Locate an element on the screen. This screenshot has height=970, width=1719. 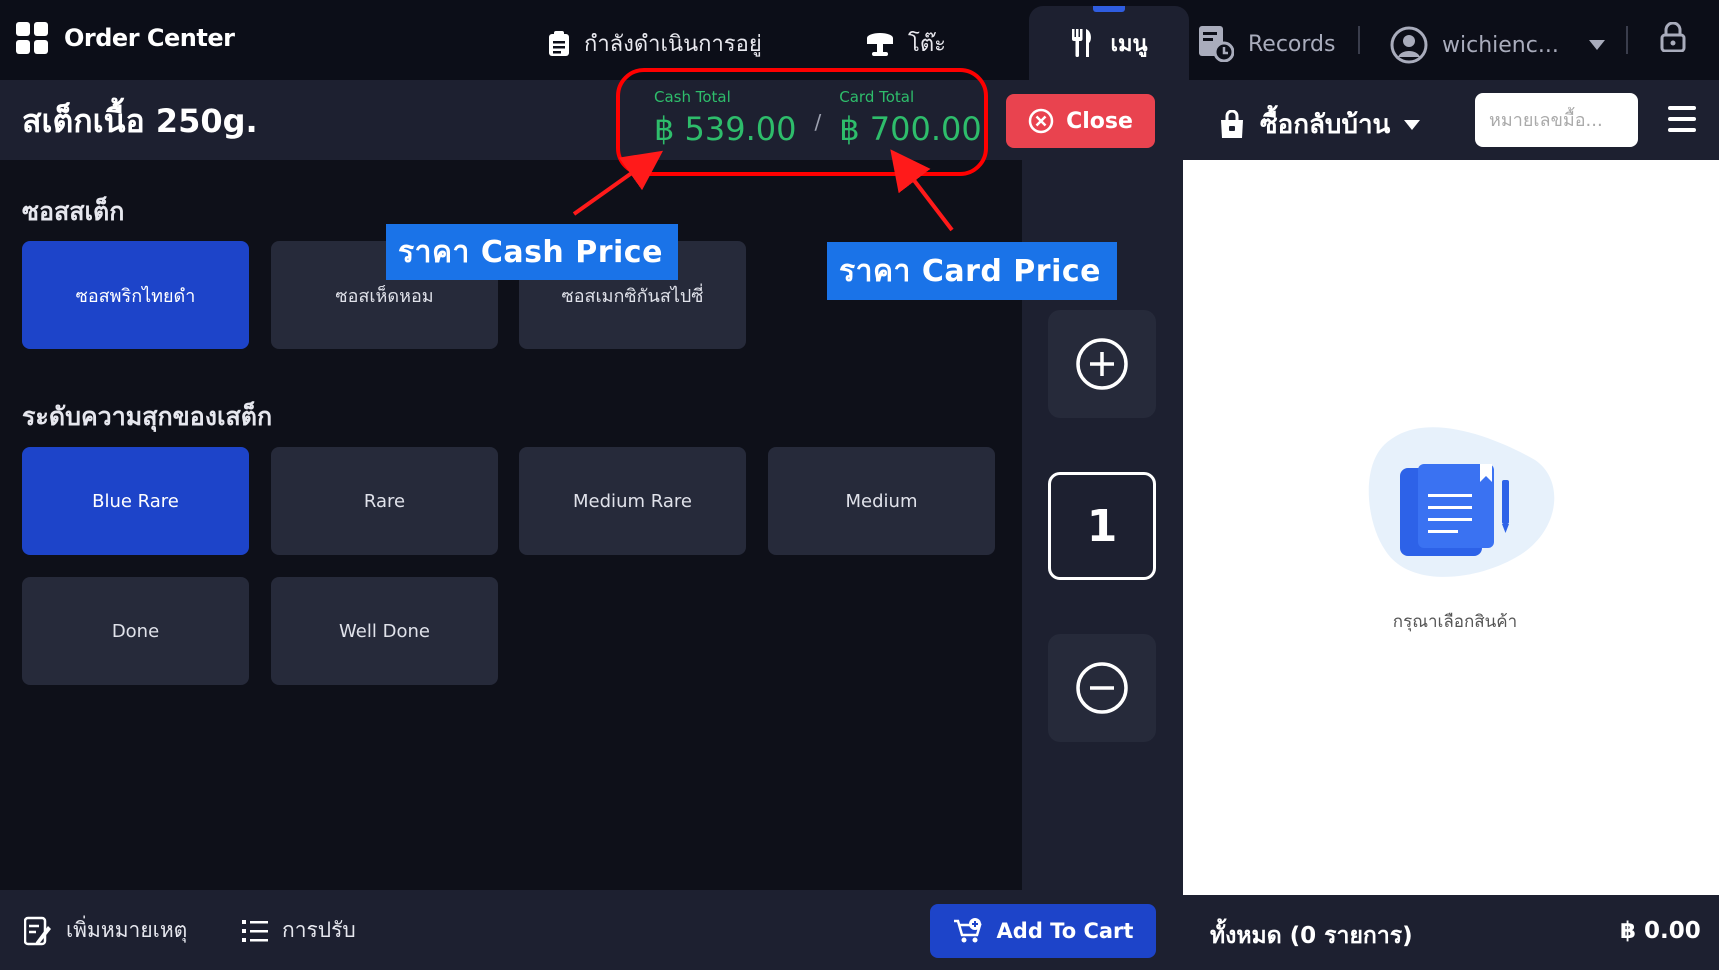
option-blue-rare: Blue Rare is located at coordinates (135, 501).